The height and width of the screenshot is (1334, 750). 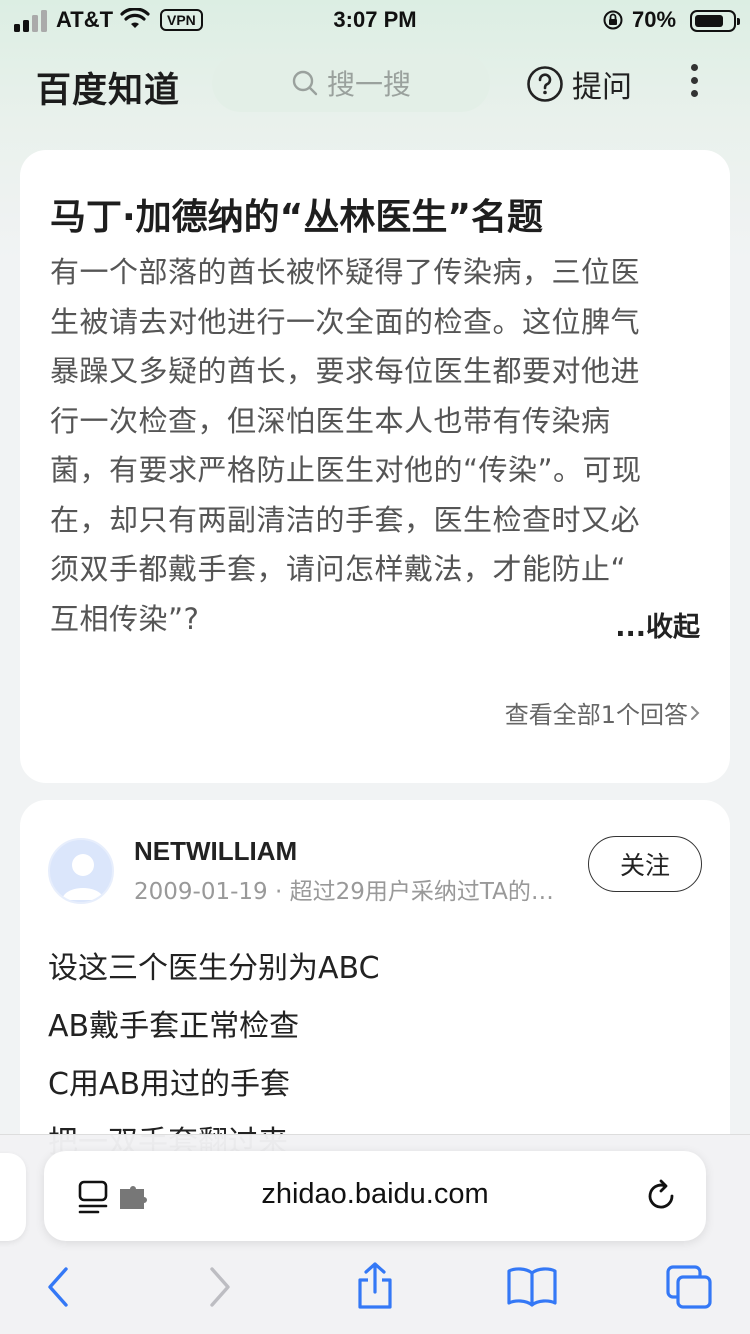 What do you see at coordinates (695, 712) in the screenshot?
I see `chevron-right-icon` at bounding box center [695, 712].